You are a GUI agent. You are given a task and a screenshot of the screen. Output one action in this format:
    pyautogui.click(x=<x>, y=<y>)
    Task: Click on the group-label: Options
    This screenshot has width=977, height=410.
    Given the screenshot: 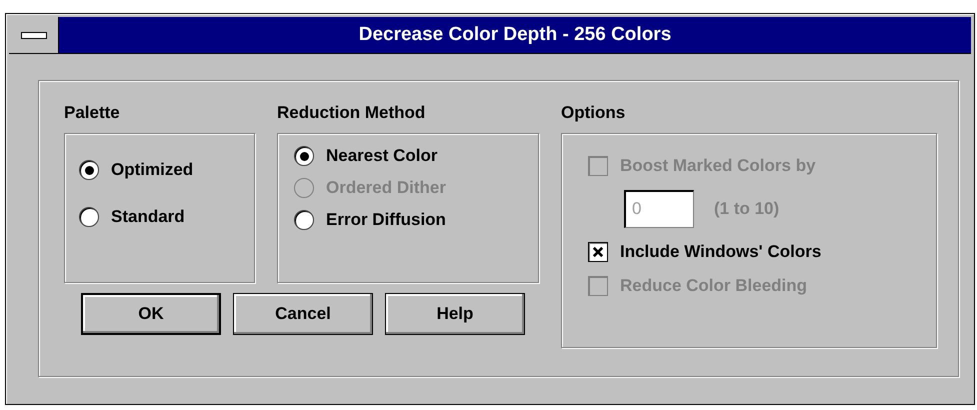 What is the action you would take?
    pyautogui.click(x=593, y=113)
    